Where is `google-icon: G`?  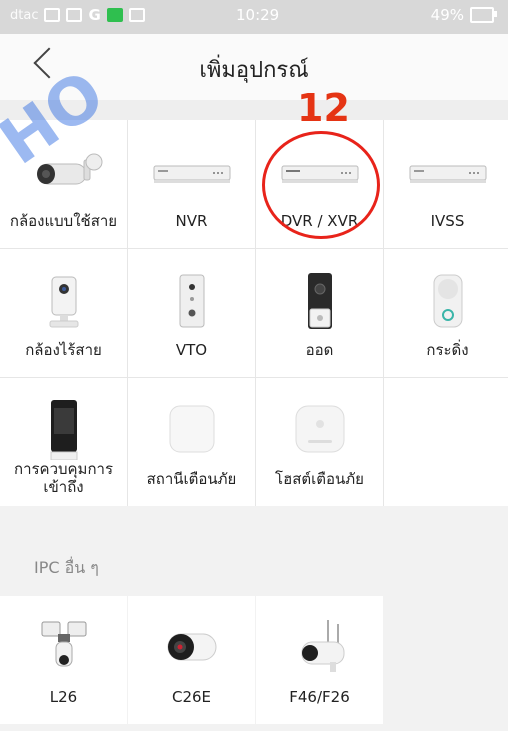
google-icon: G is located at coordinates (94, 15).